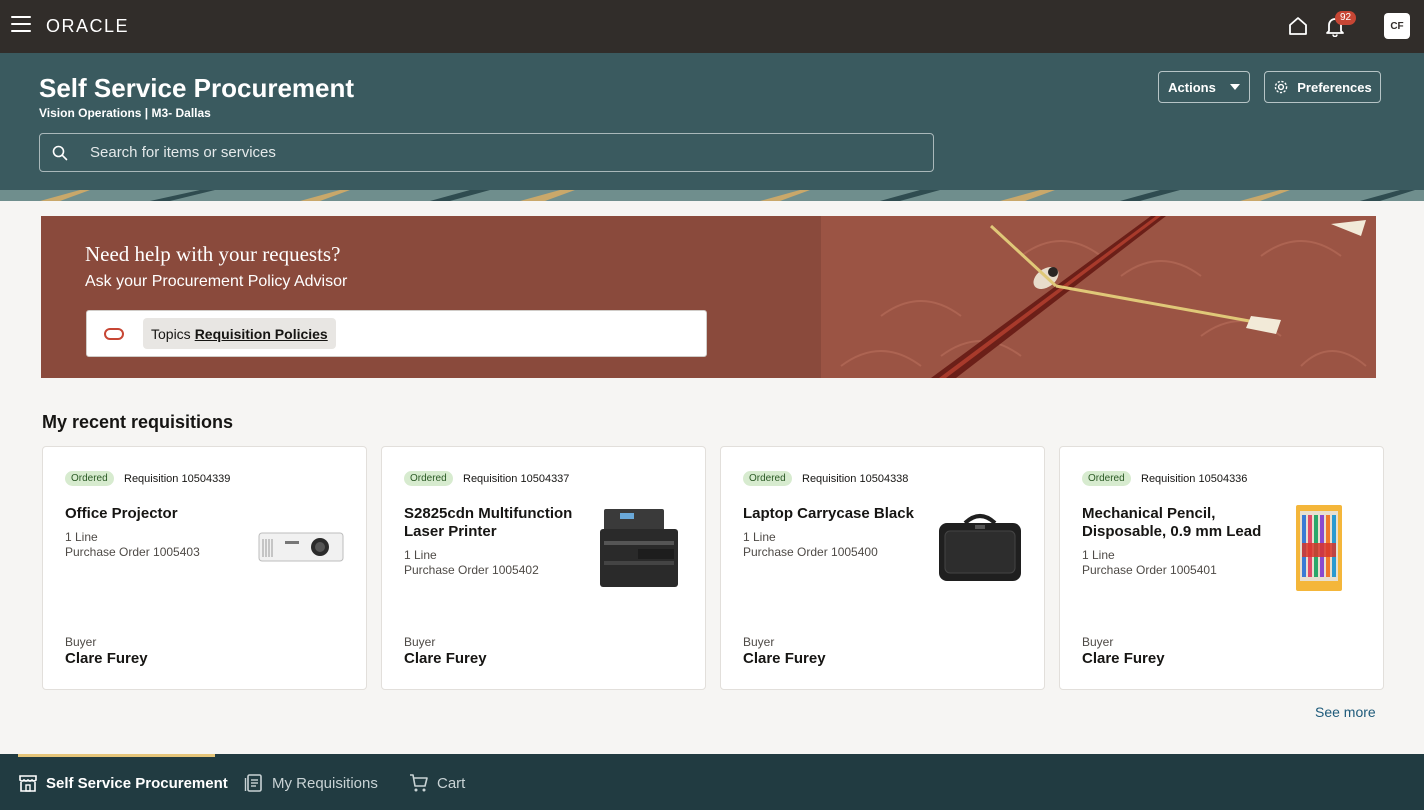 The width and height of the screenshot is (1424, 810). I want to click on requisition-number: Requisition 10504337, so click(516, 479).